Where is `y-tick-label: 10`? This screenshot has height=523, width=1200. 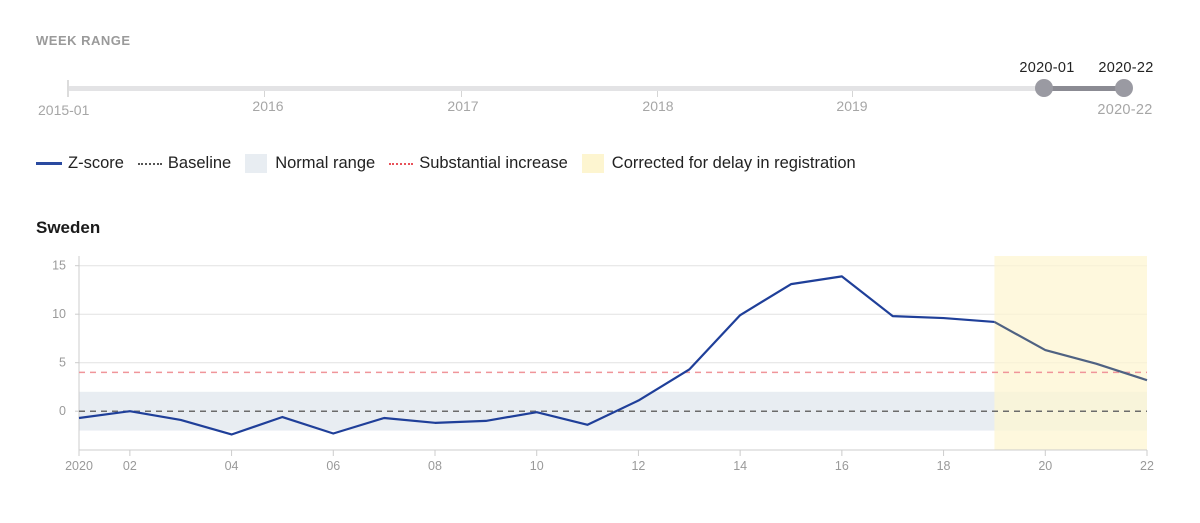 y-tick-label: 10 is located at coordinates (59, 314).